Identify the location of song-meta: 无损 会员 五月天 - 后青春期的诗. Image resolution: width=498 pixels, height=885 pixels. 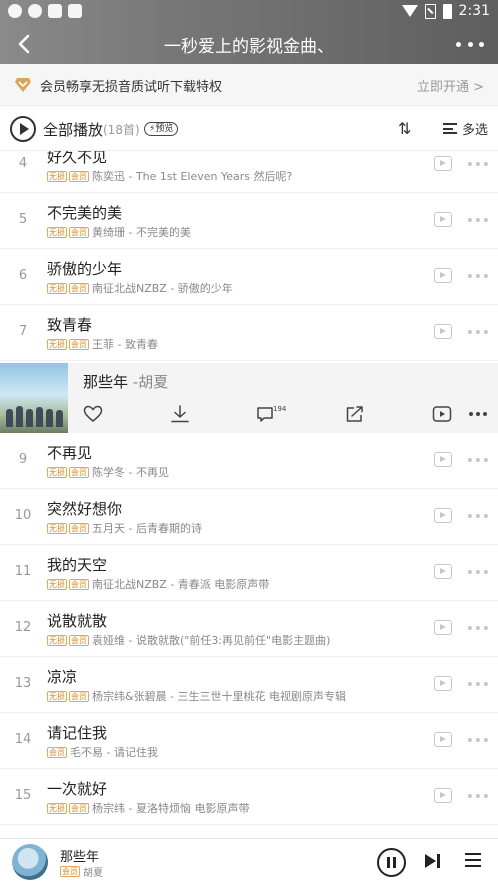
(124, 528).